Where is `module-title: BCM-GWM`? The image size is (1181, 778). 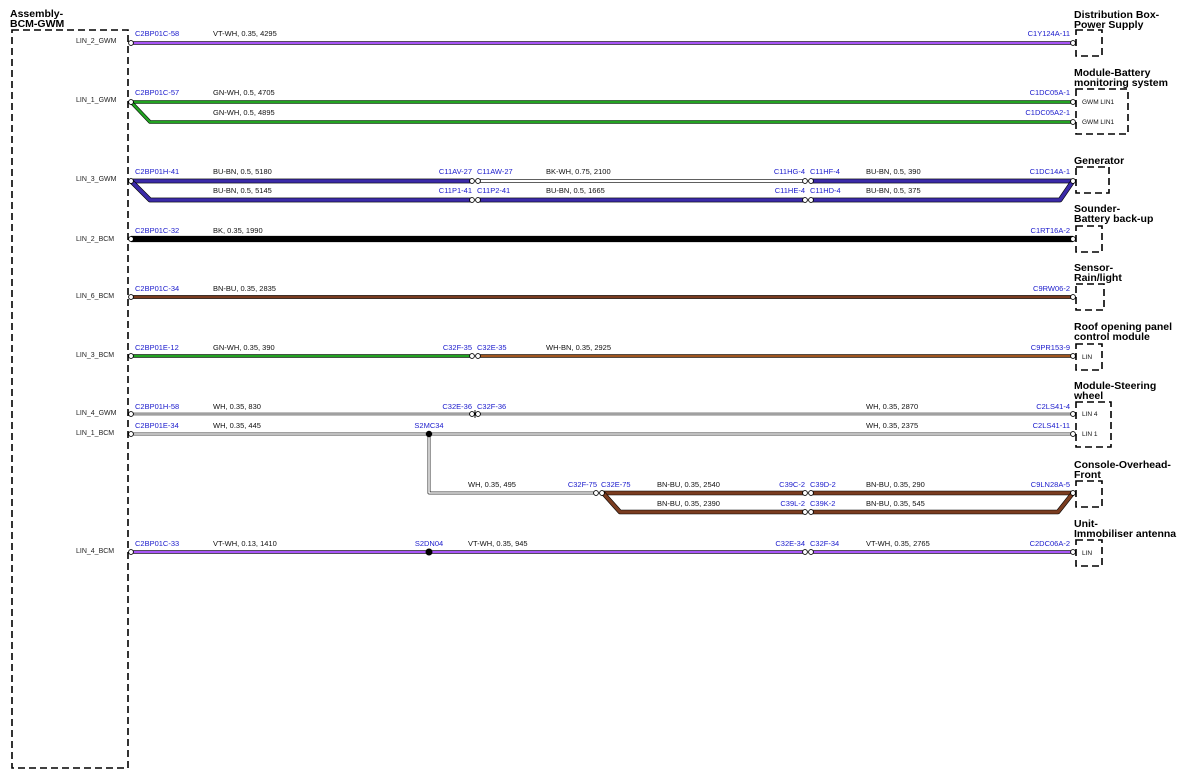 module-title: BCM-GWM is located at coordinates (37, 24).